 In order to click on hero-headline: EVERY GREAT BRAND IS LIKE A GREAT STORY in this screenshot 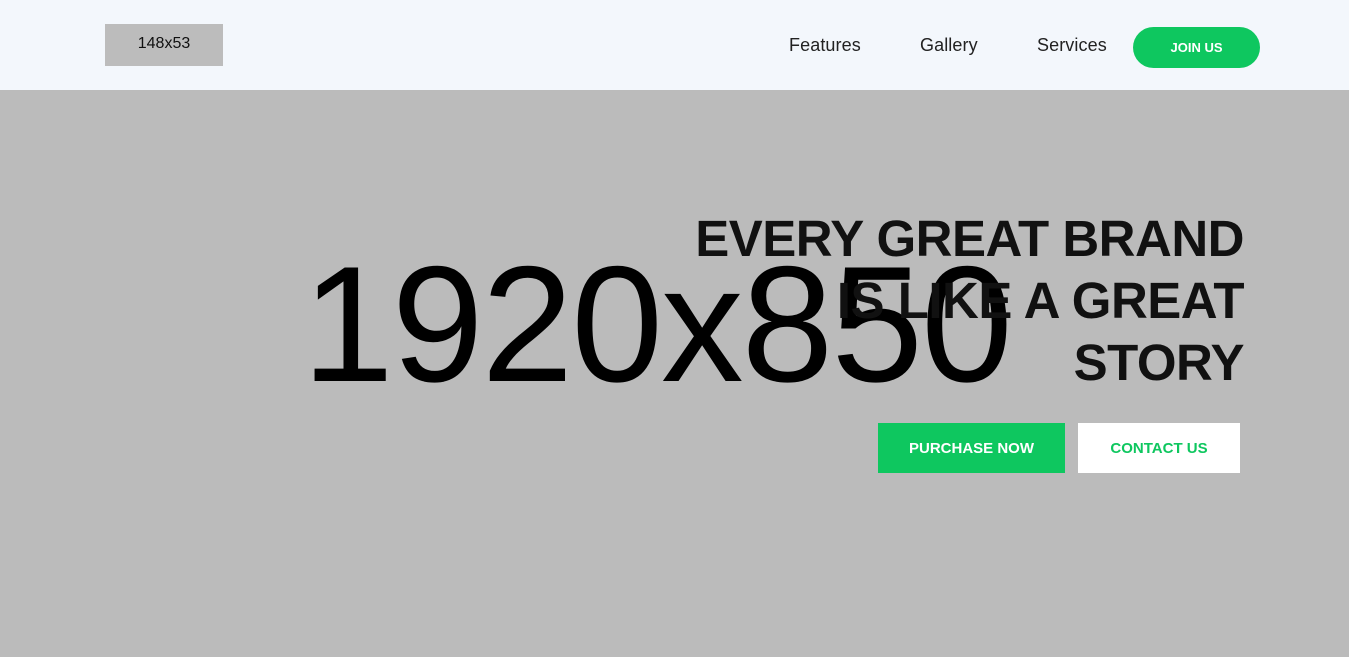, I will do `click(894, 301)`.